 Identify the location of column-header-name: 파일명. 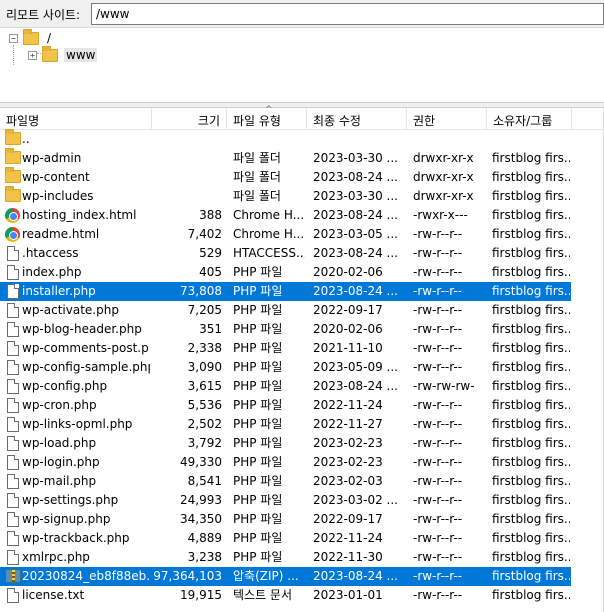
(76, 119).